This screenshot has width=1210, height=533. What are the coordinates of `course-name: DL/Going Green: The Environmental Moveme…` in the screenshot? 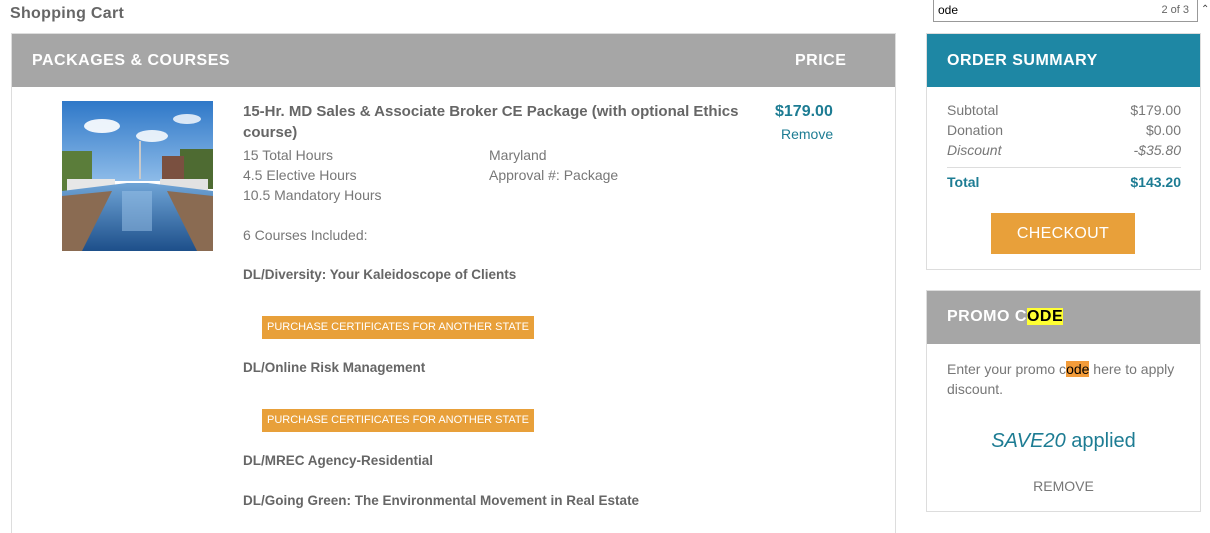 It's located at (441, 500).